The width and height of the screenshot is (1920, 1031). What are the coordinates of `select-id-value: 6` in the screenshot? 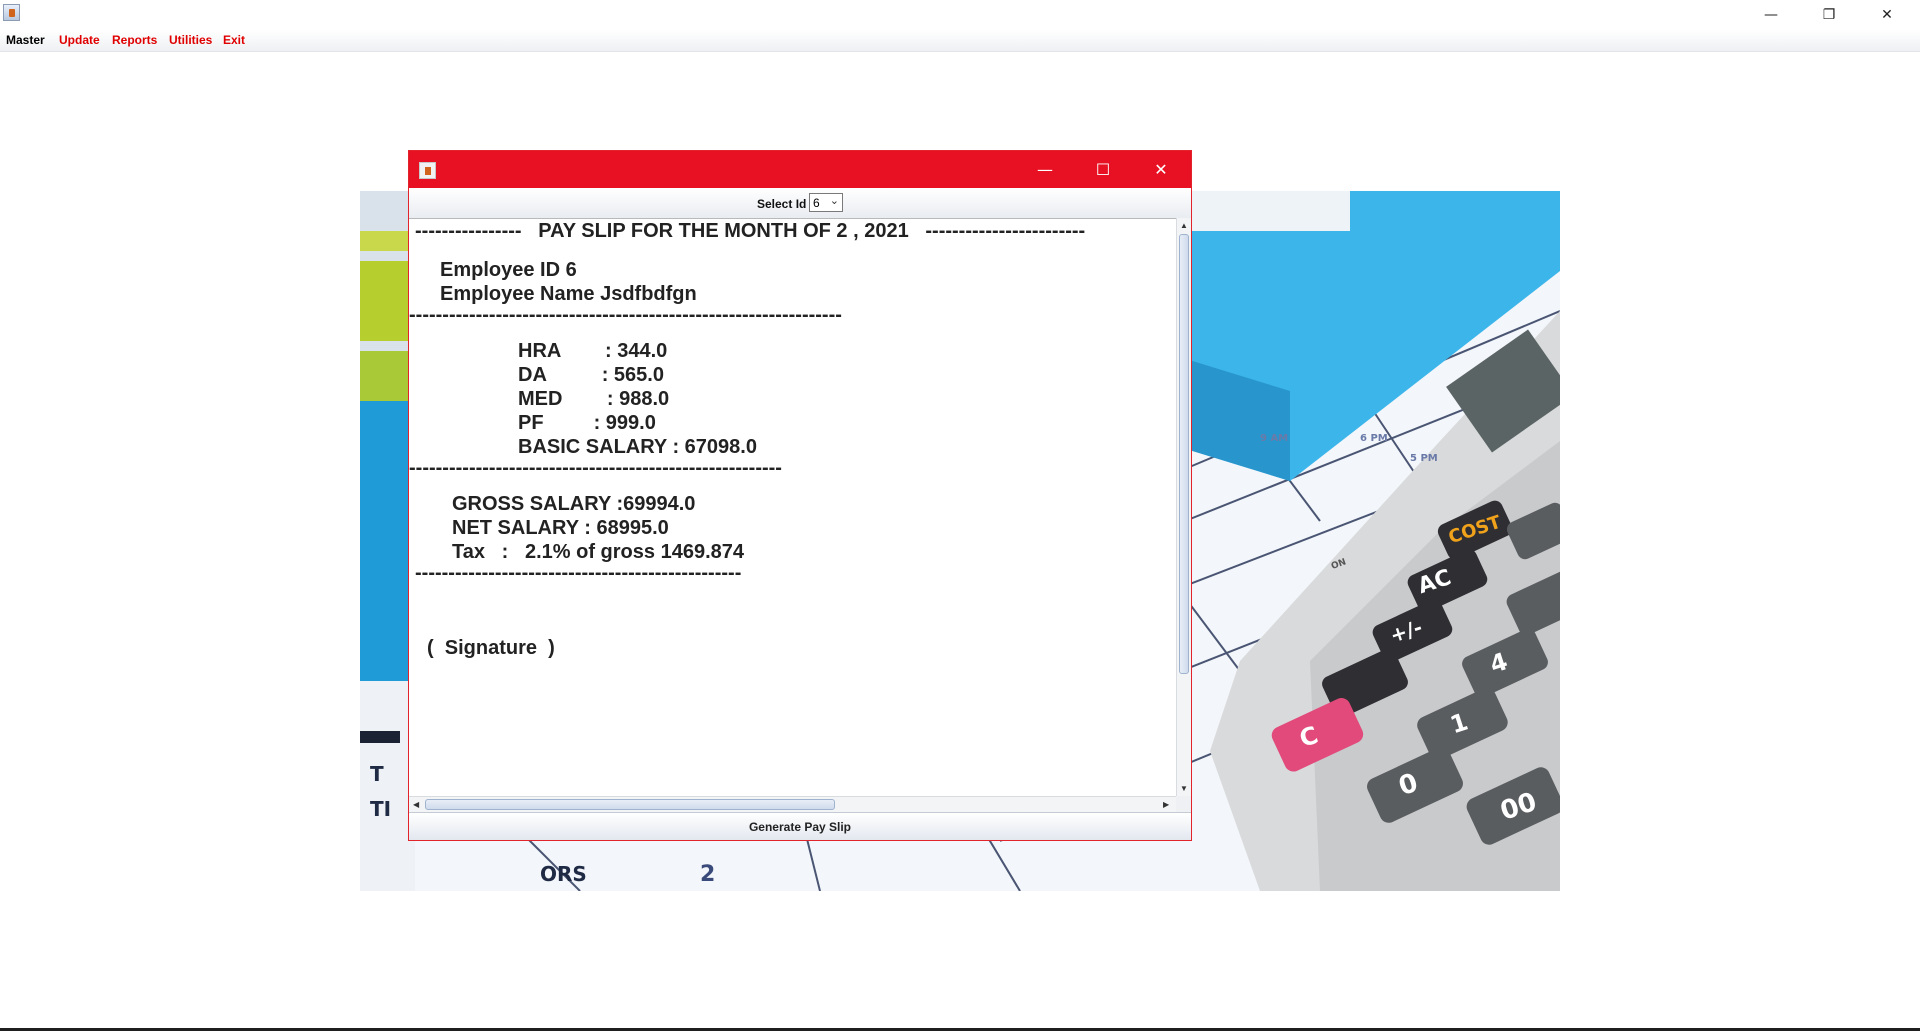 It's located at (816, 203).